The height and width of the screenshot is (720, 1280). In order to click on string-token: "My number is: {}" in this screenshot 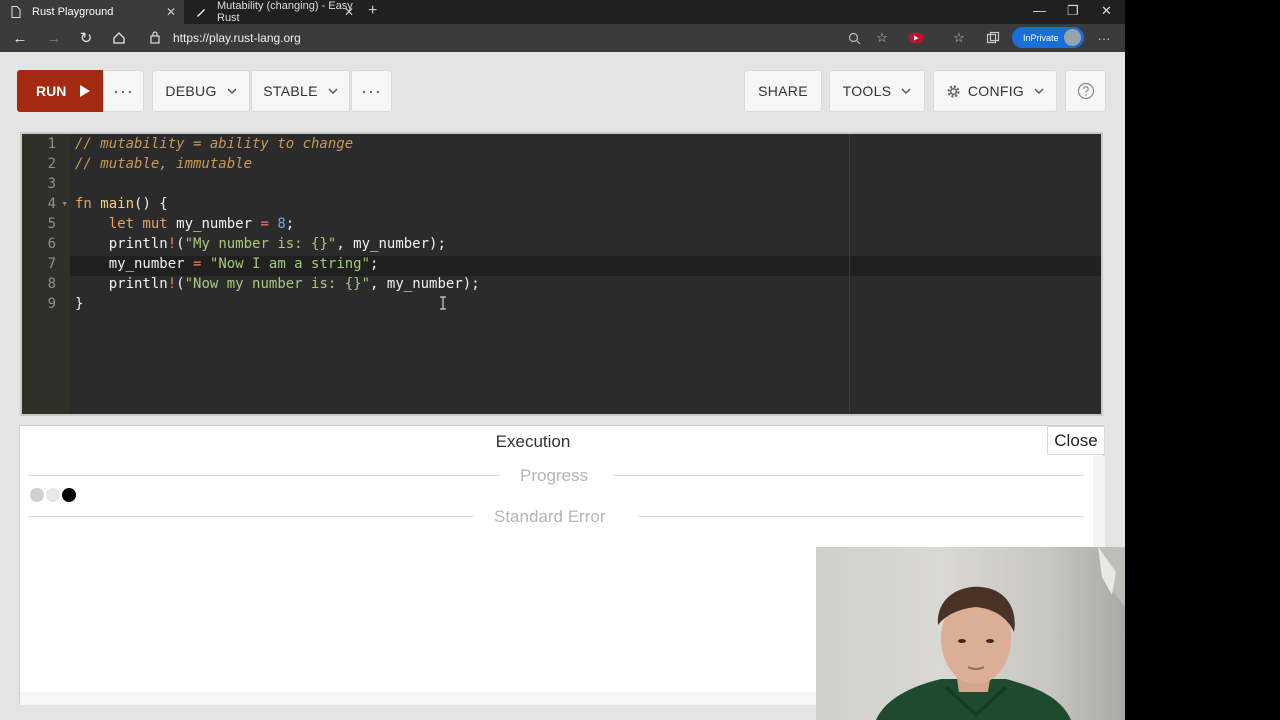, I will do `click(260, 244)`.